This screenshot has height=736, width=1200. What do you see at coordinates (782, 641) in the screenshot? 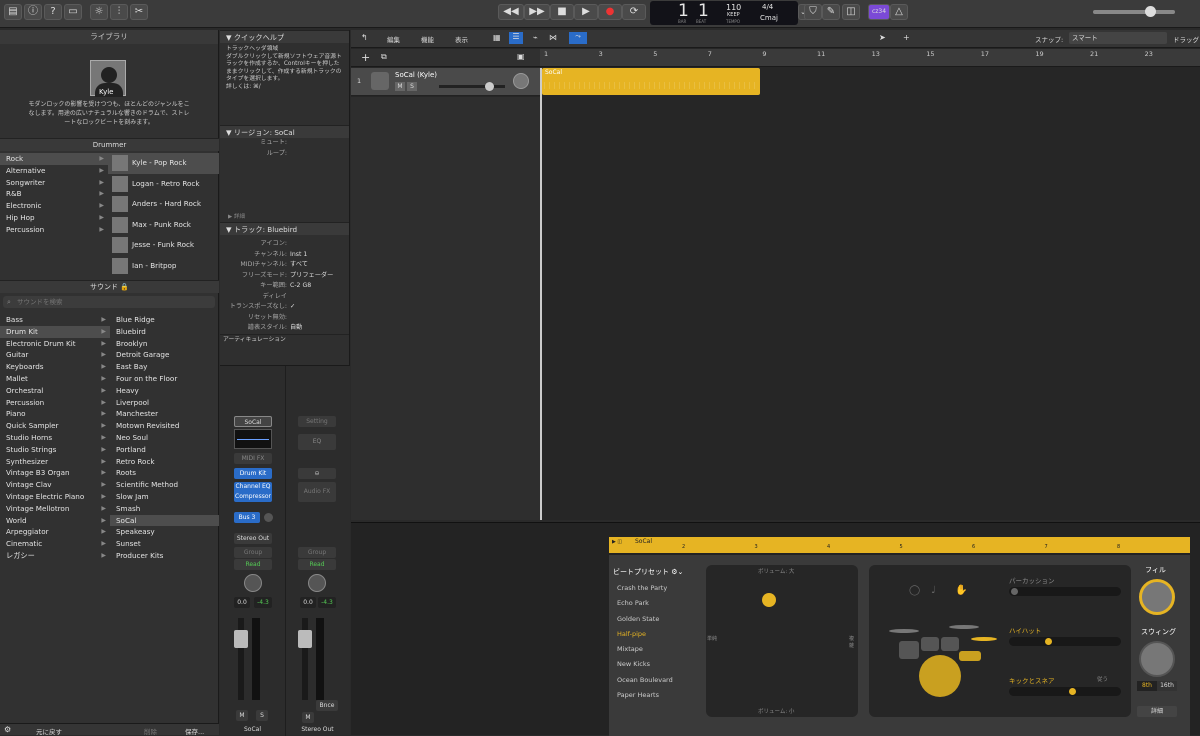
I see `xy-pad: ボリューム: 大 ボリューム: 小 単純 複雑` at bounding box center [782, 641].